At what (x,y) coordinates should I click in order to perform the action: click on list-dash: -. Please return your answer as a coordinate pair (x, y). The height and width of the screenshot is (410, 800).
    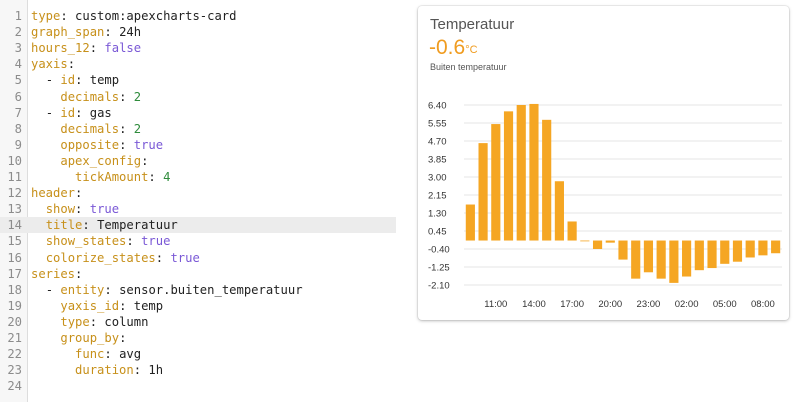
    Looking at the image, I should click on (53, 80).